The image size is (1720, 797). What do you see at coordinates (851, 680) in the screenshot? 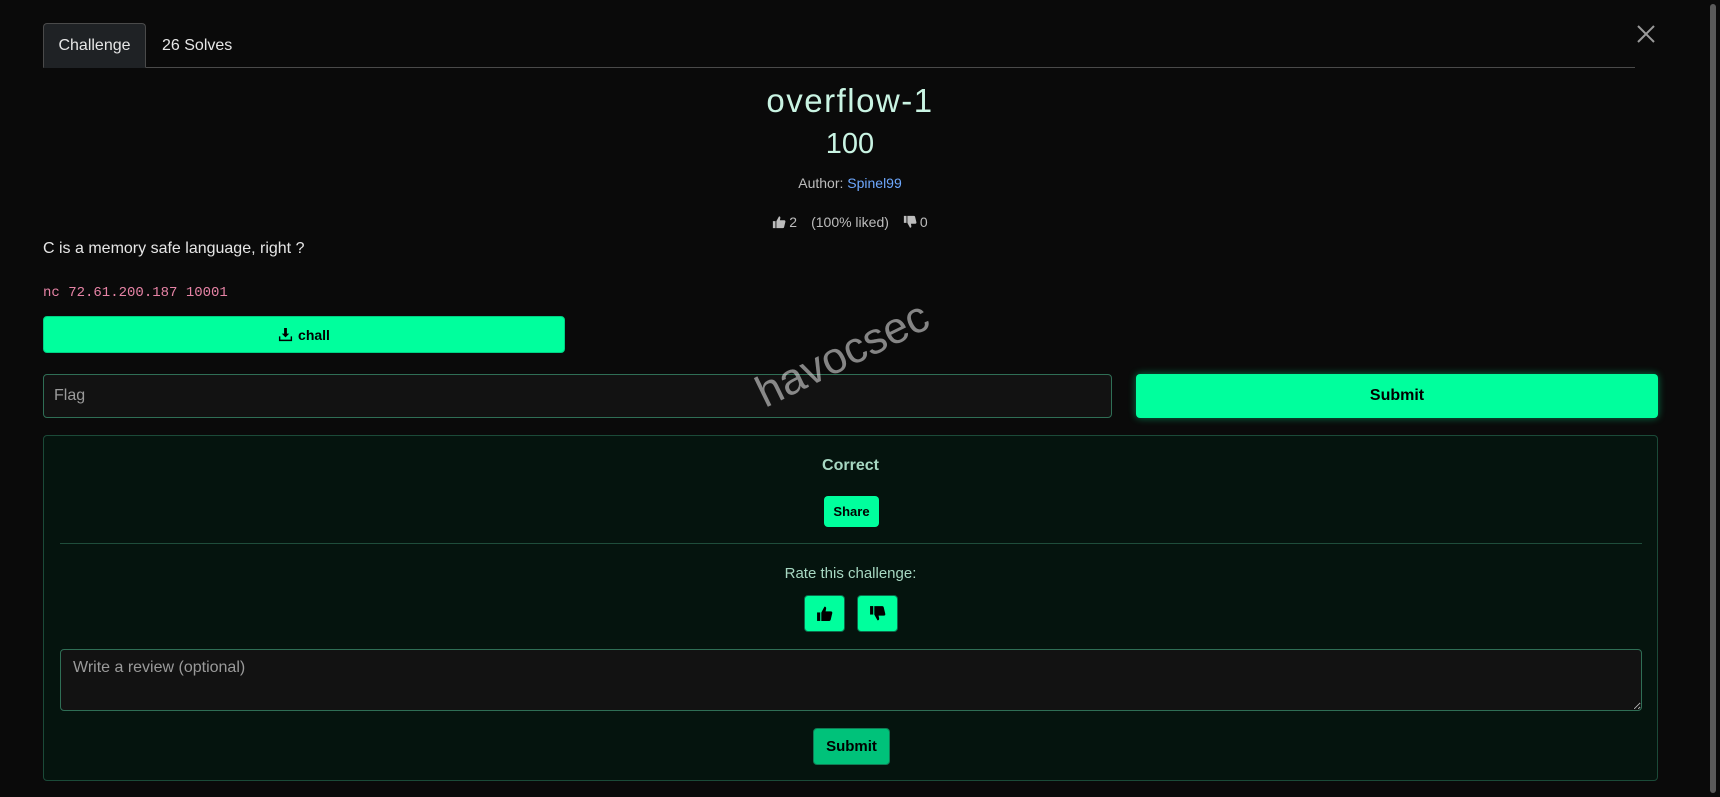
I see `review-textarea` at bounding box center [851, 680].